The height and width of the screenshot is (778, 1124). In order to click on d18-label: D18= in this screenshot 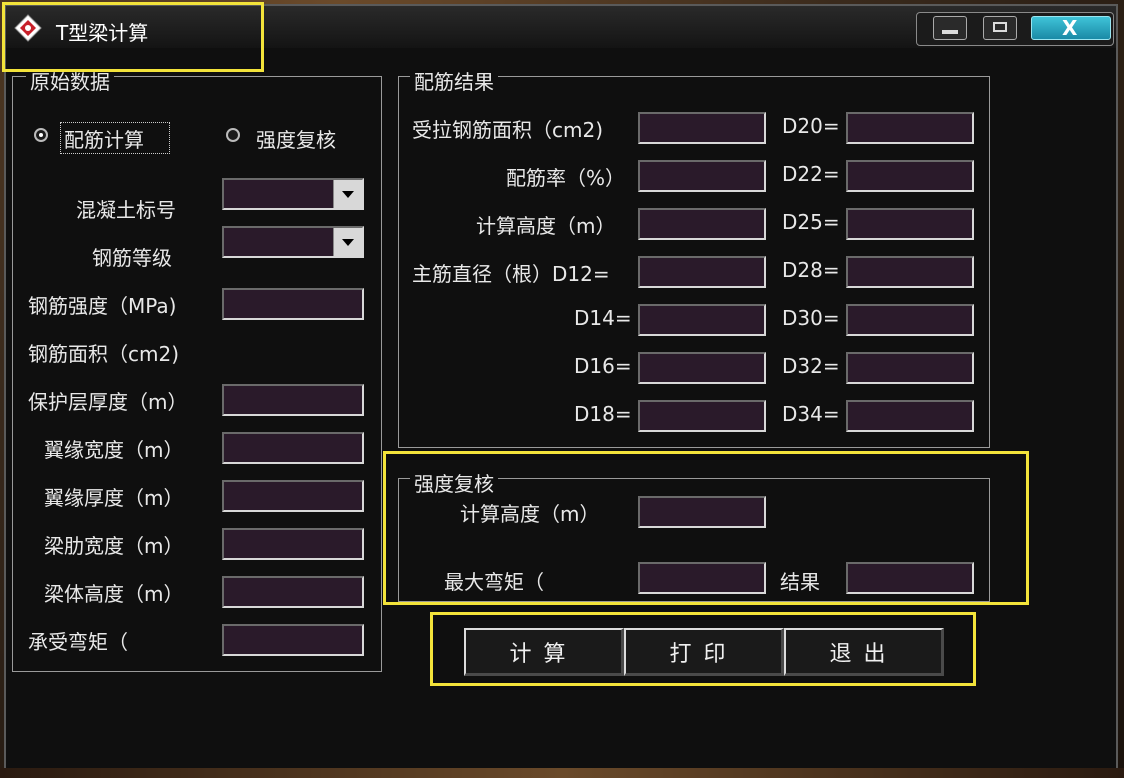, I will do `click(603, 414)`.